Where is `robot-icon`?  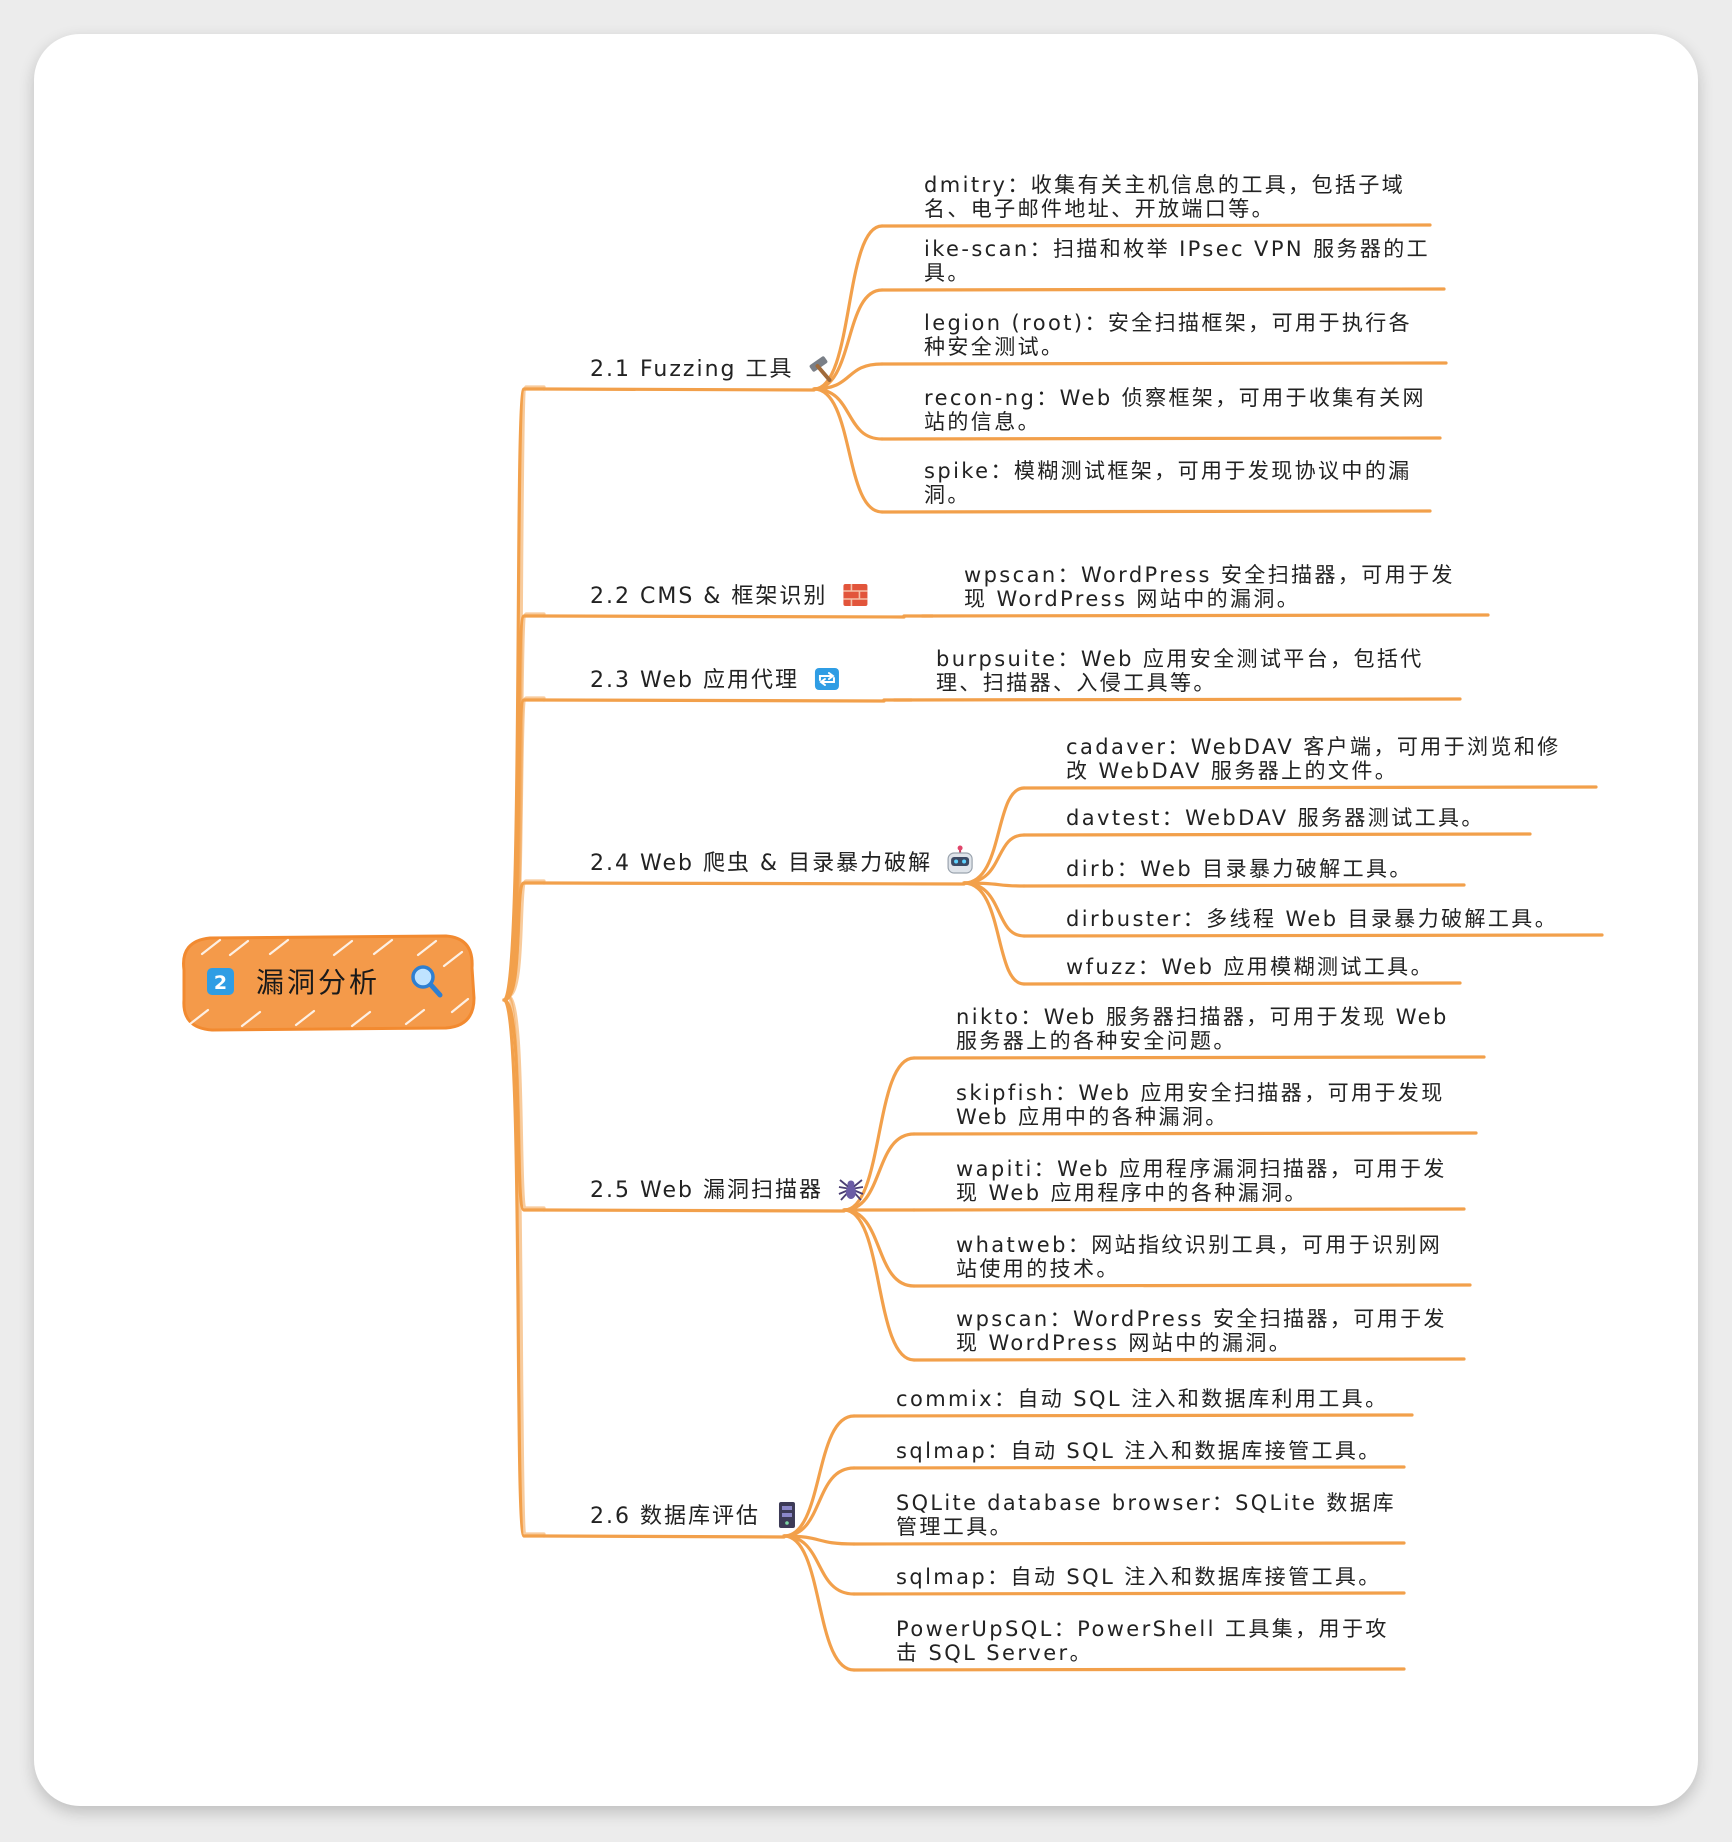 robot-icon is located at coordinates (960, 859).